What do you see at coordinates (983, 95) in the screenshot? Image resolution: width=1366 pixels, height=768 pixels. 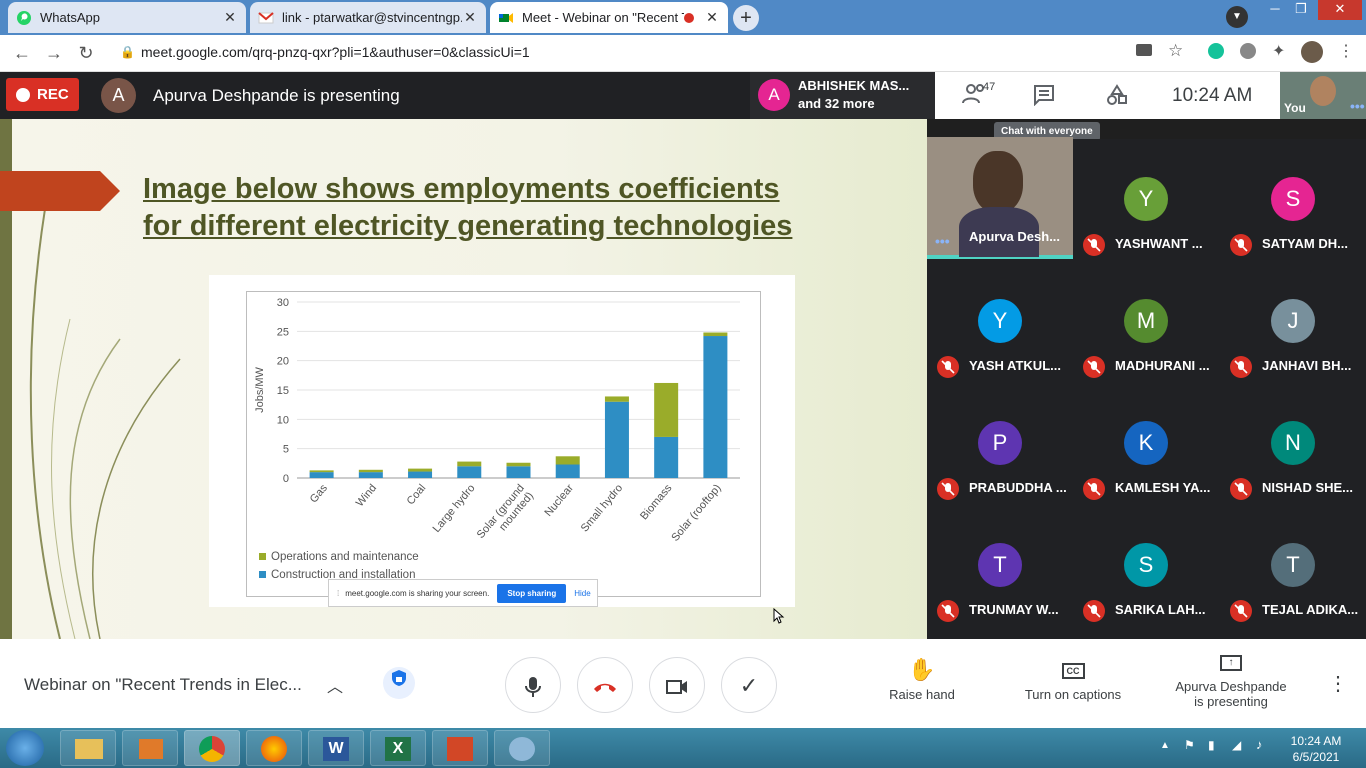 I see `people-button: 47` at bounding box center [983, 95].